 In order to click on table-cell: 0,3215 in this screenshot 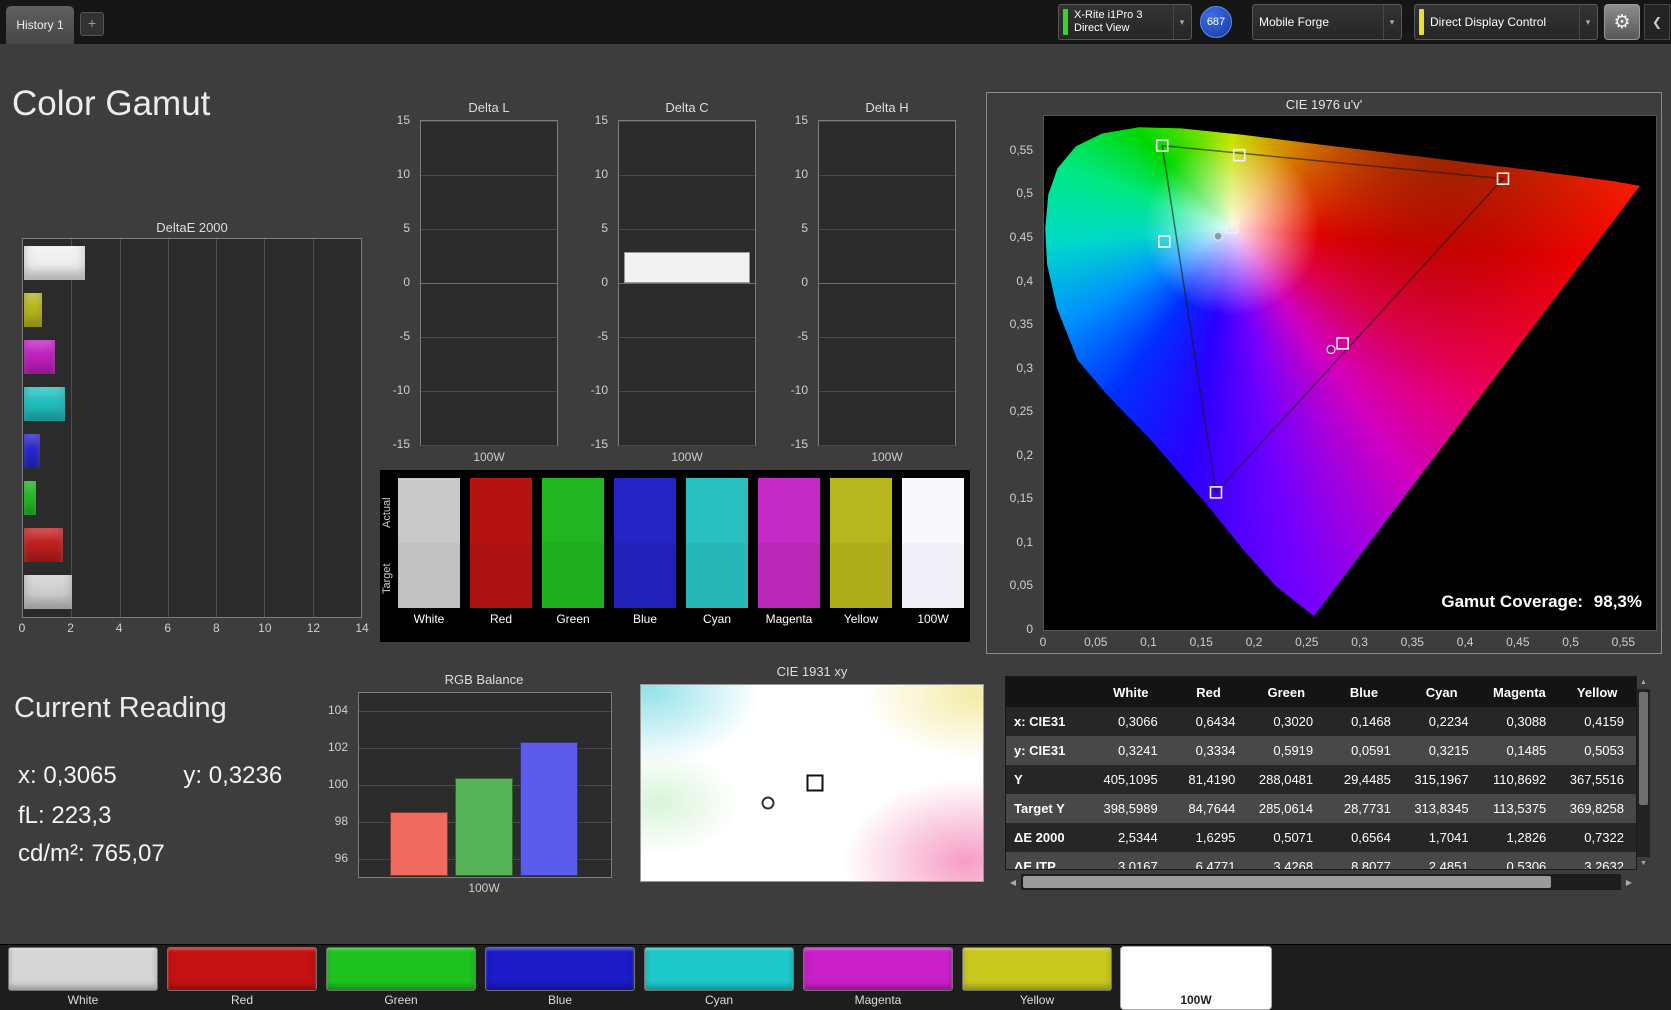, I will do `click(1448, 750)`.